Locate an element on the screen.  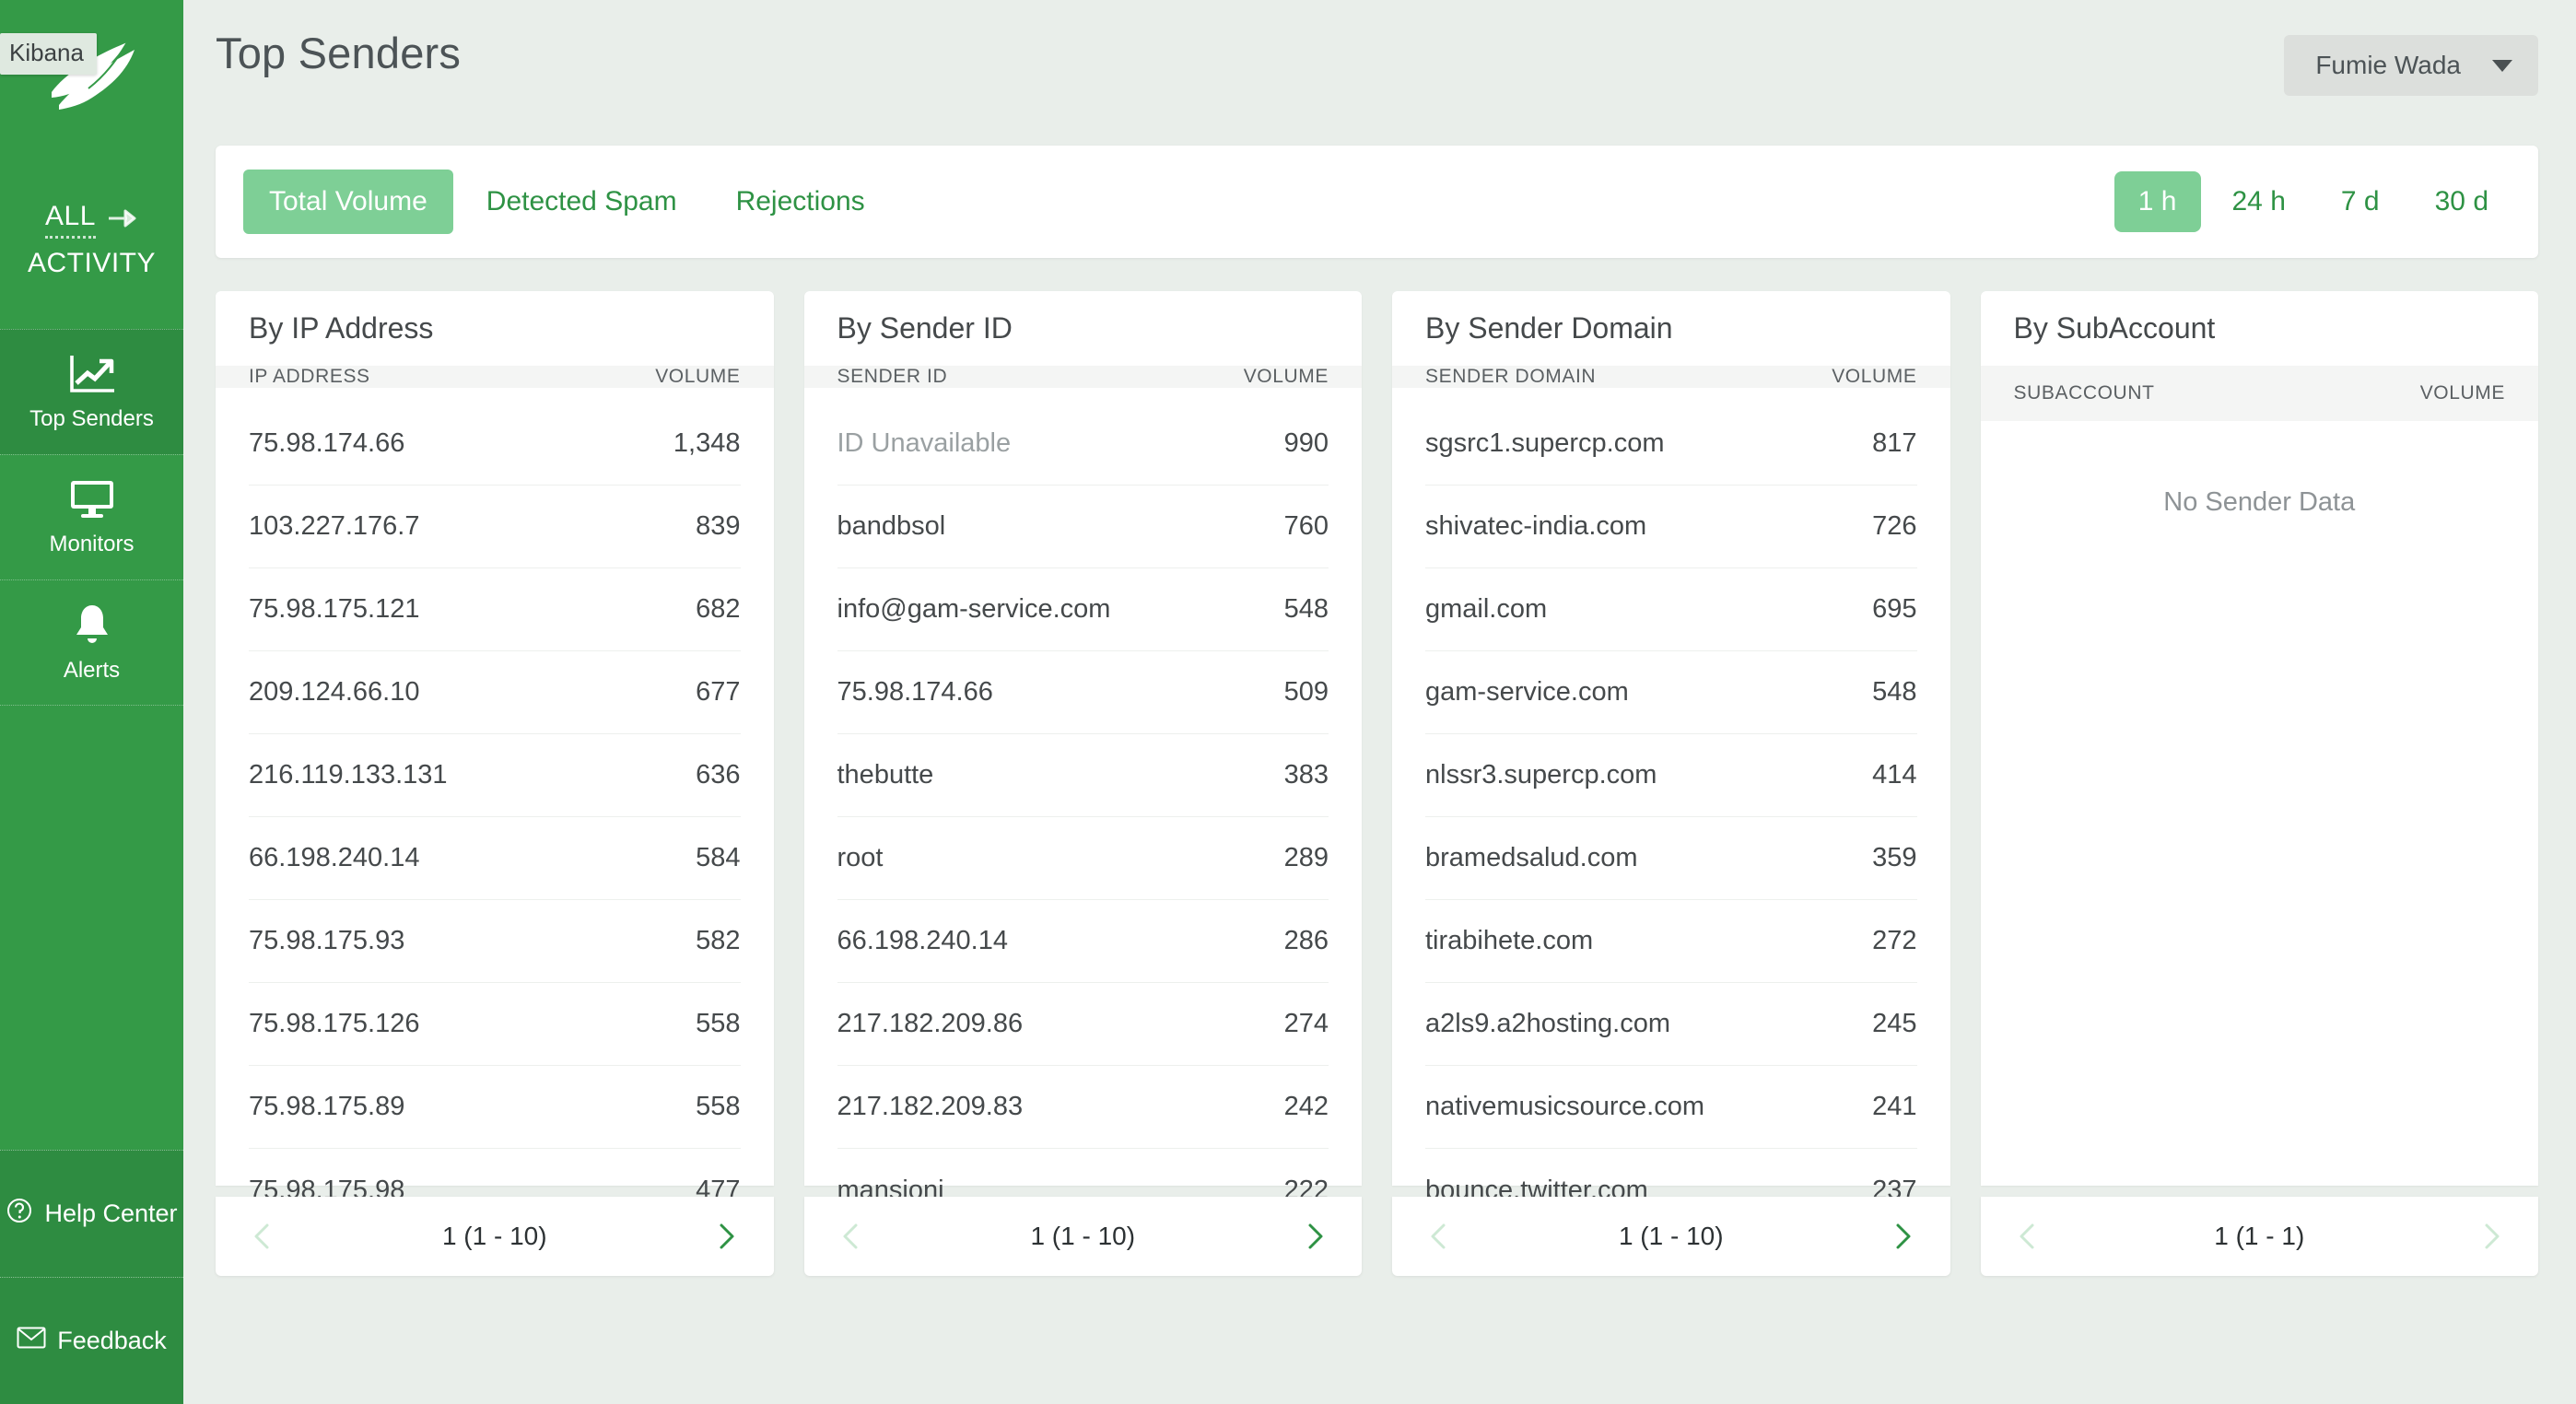
row-volume: 272 is located at coordinates (1894, 940).